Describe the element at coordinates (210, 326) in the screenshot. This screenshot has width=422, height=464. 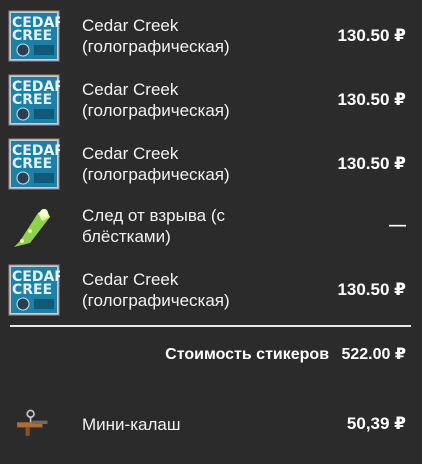
I see `divider` at that location.